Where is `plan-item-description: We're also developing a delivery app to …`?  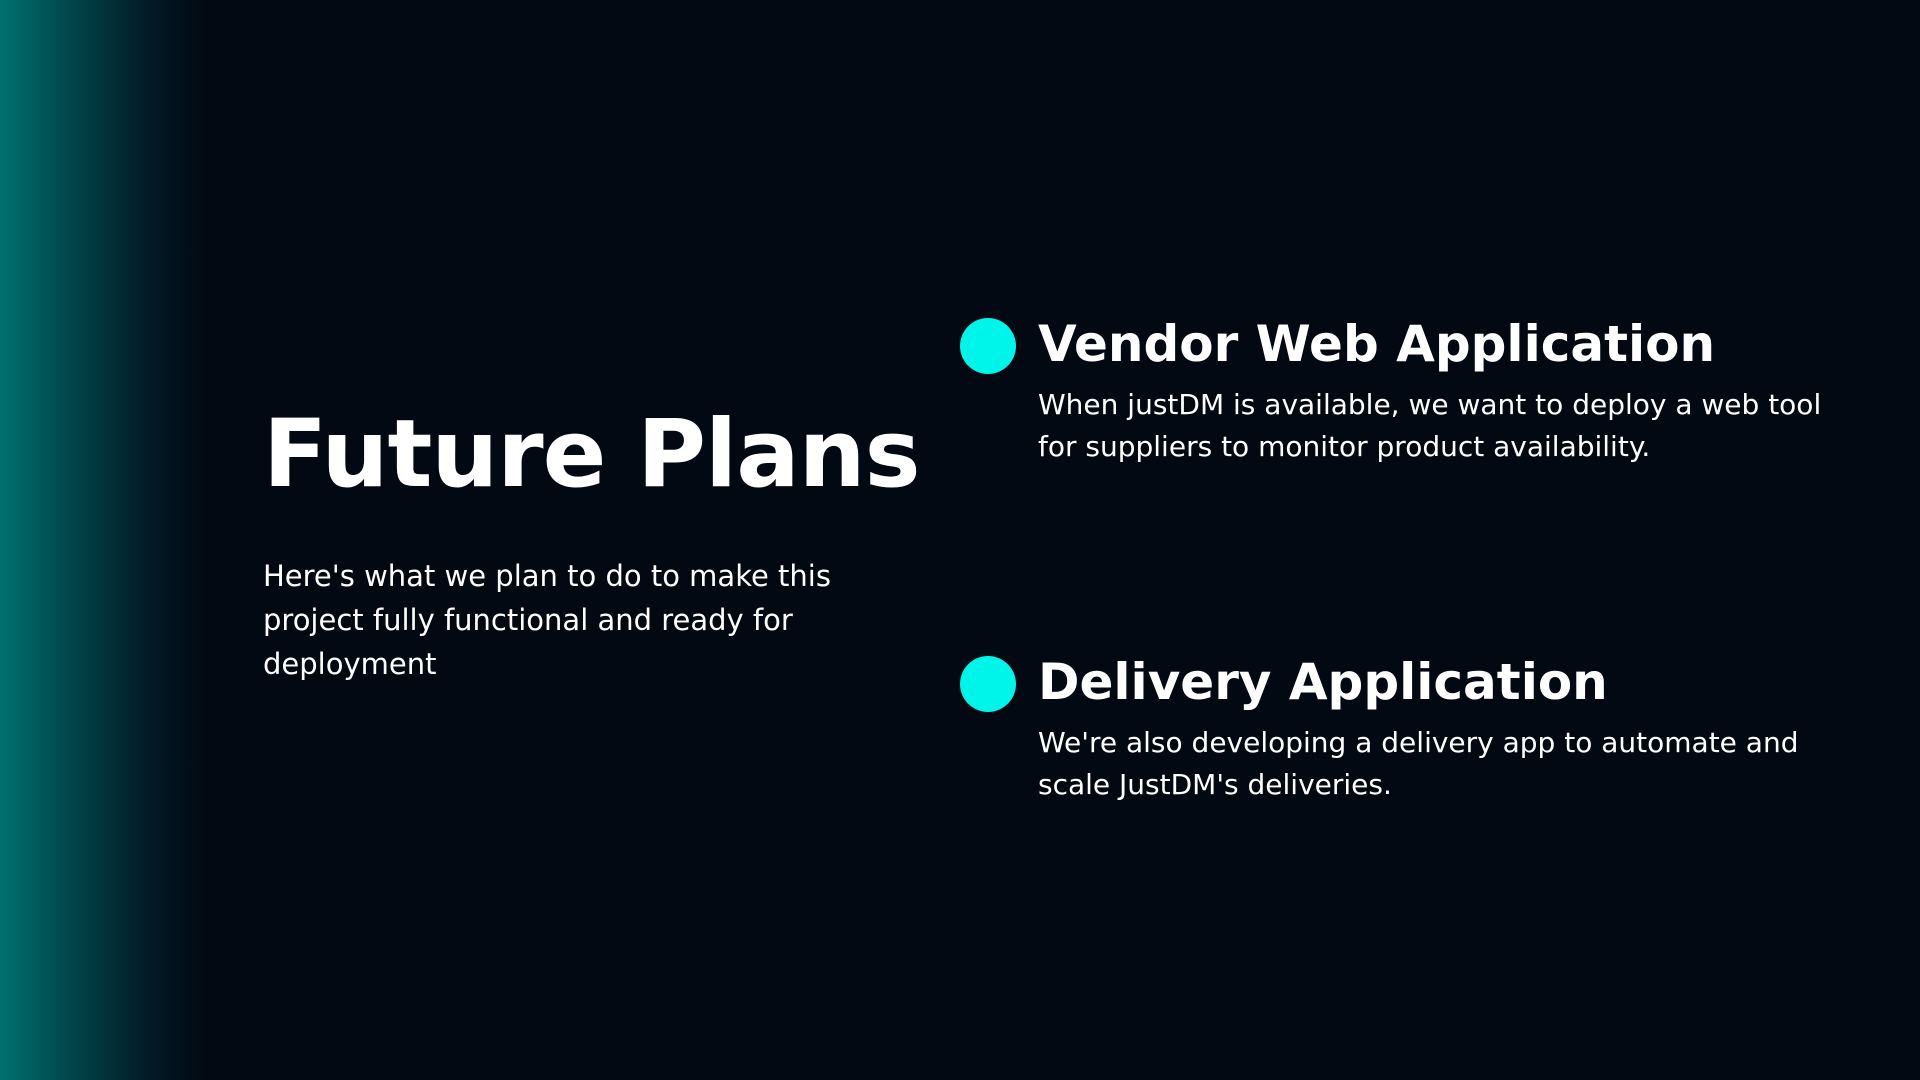 plan-item-description: We're also developing a delivery app to … is located at coordinates (1418, 763).